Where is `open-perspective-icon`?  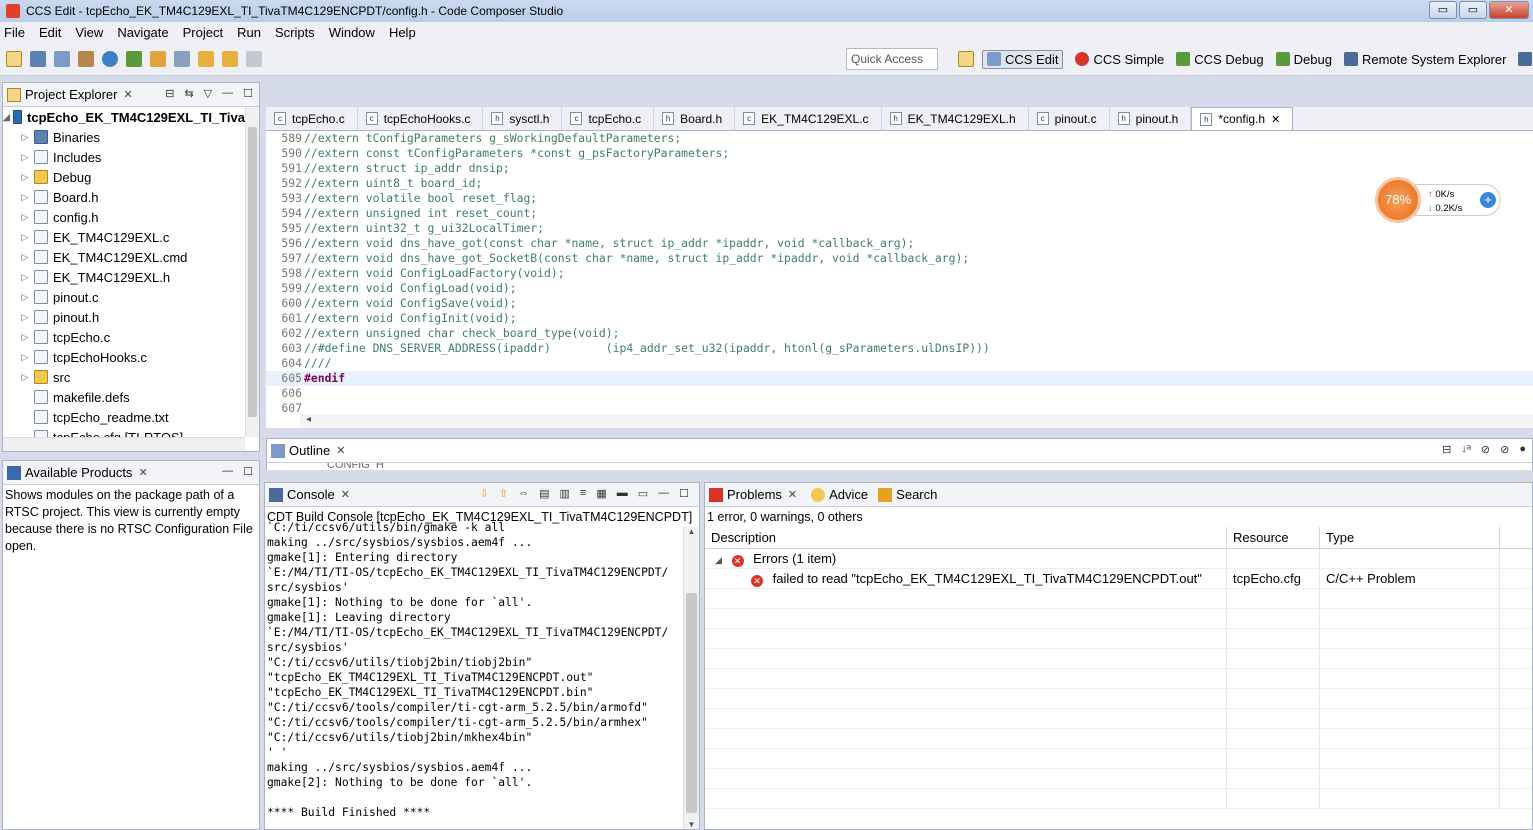 open-perspective-icon is located at coordinates (966, 59).